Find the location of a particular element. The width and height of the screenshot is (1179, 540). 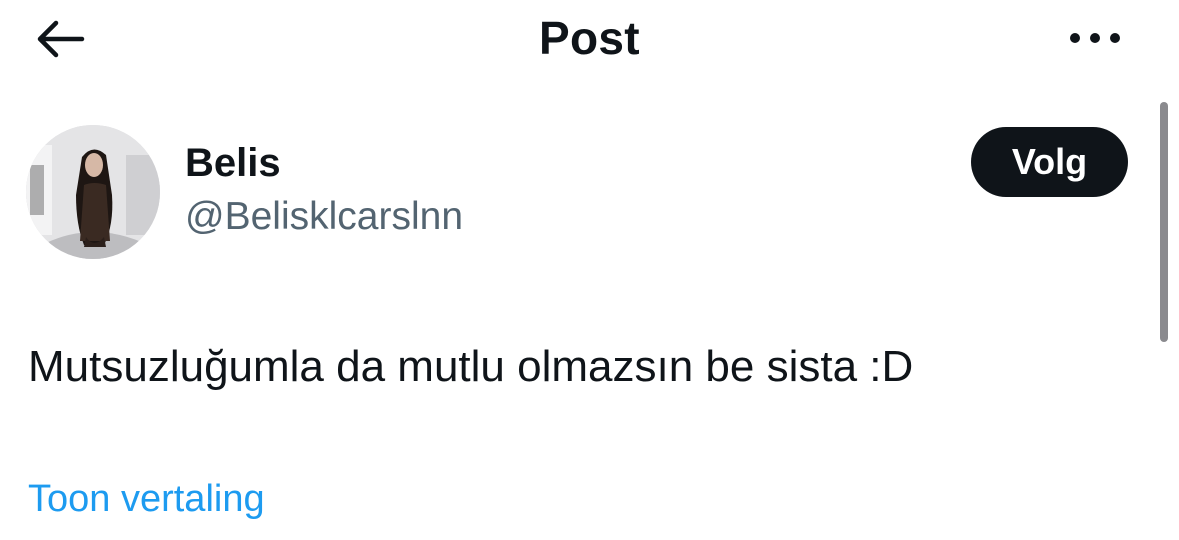

more-options-button is located at coordinates (1095, 38).